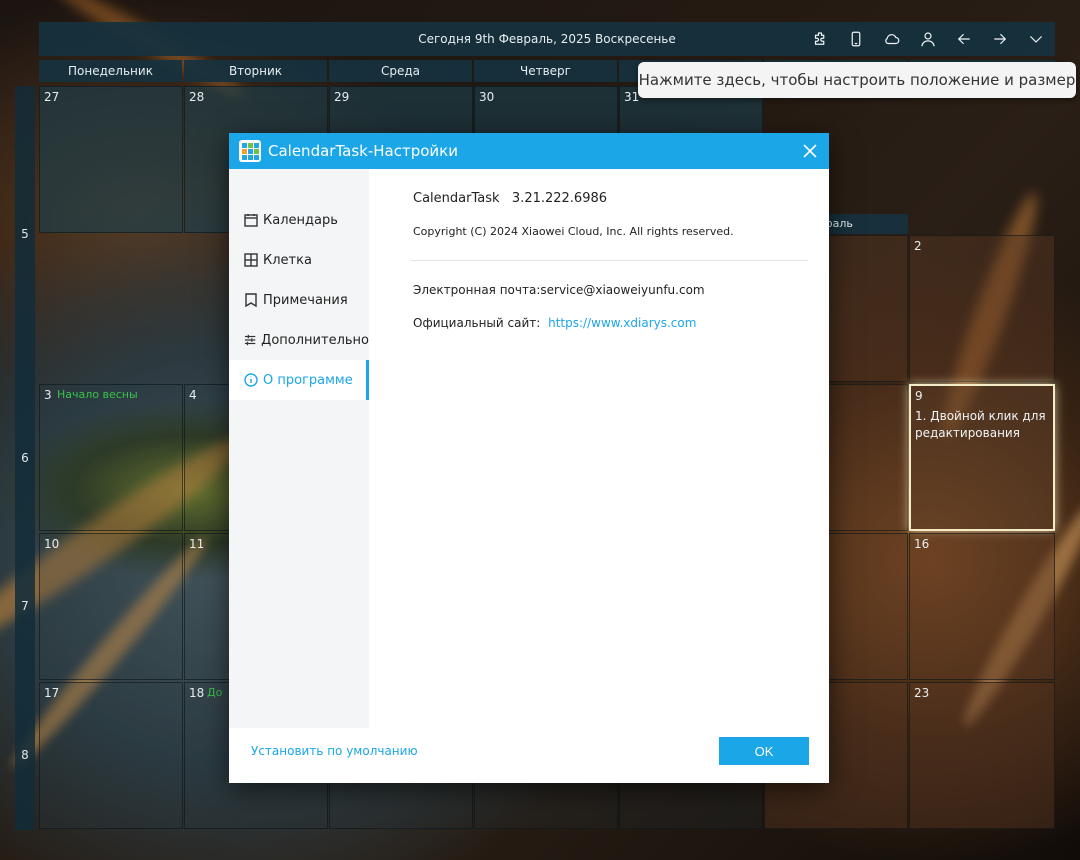 This screenshot has width=1080, height=860. Describe the element at coordinates (764, 751) in the screenshot. I see `ok-button: OK` at that location.